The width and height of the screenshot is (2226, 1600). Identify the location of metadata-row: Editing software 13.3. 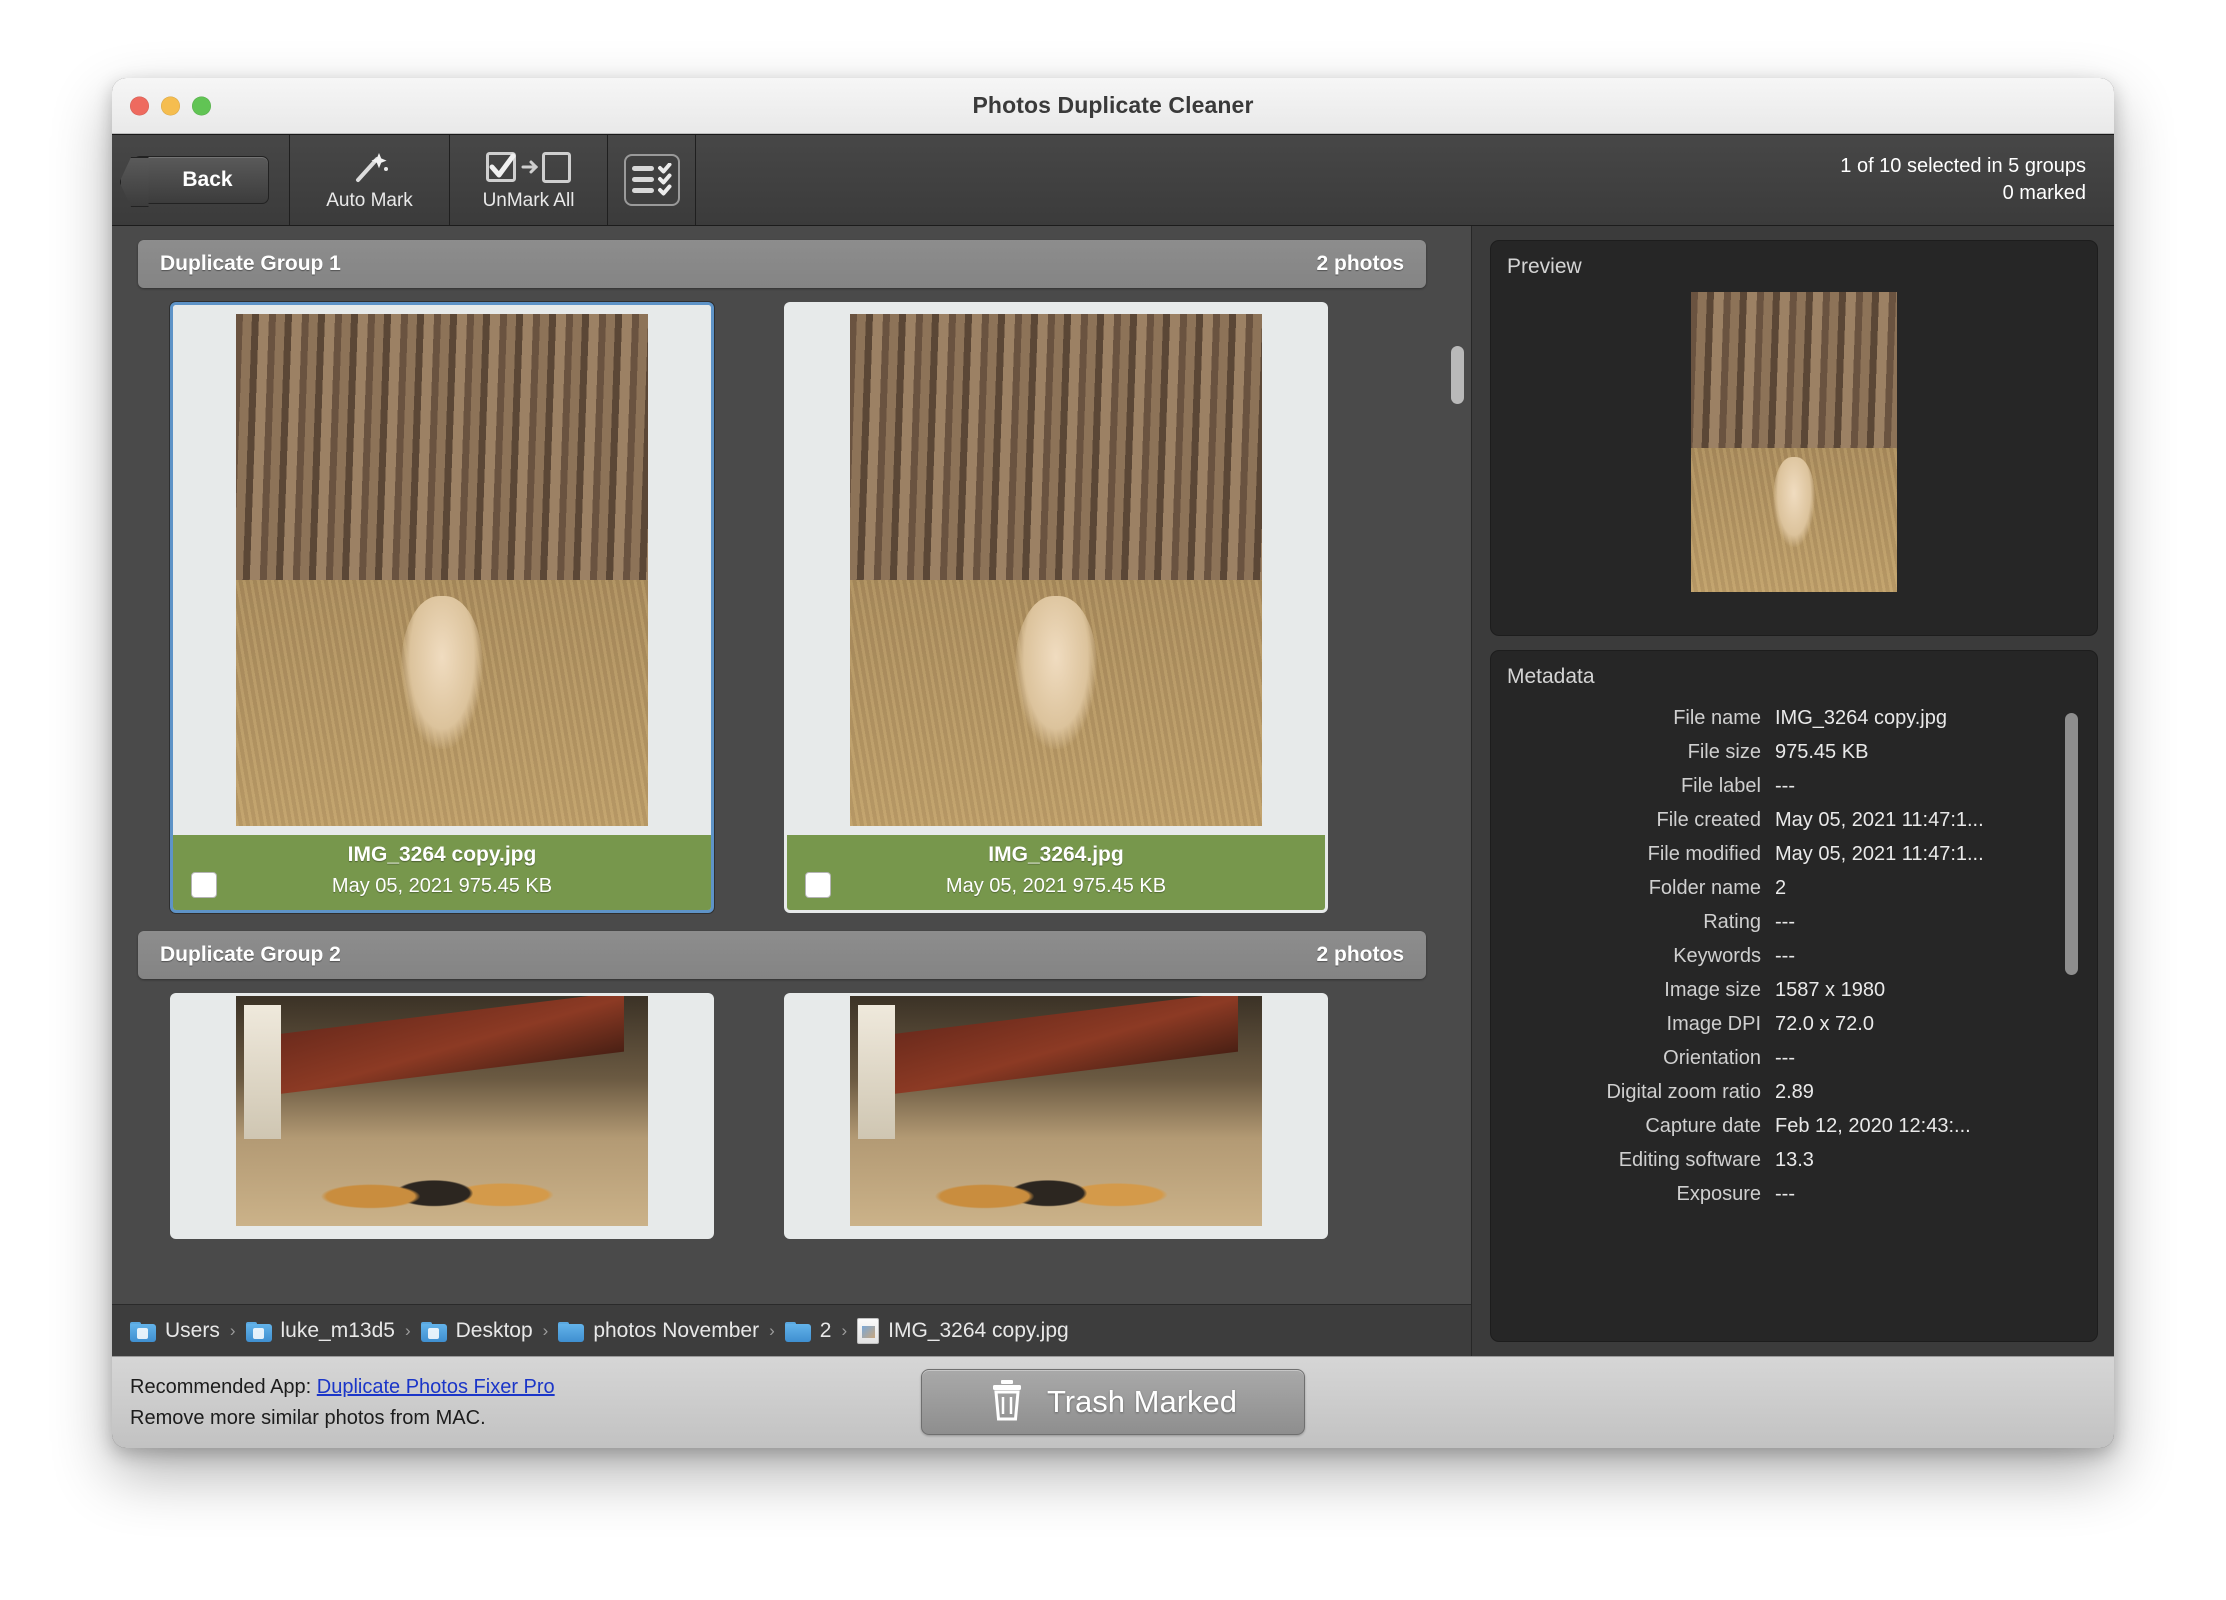
(1780, 1160).